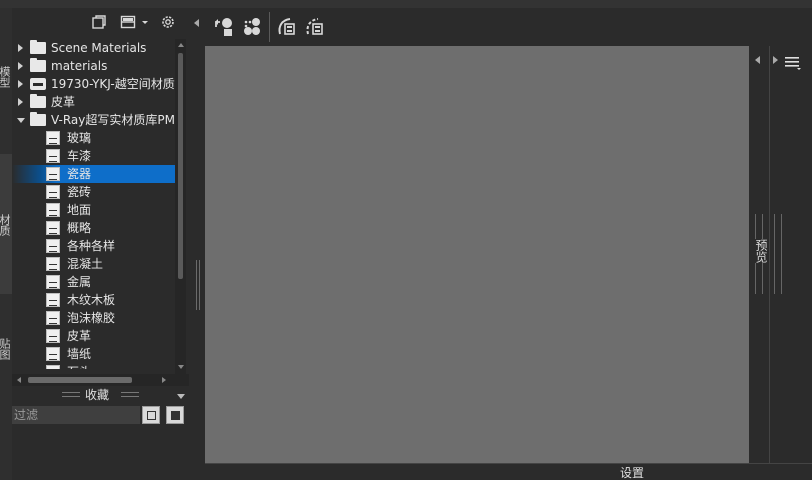 Image resolution: width=812 pixels, height=480 pixels. I want to click on tree-child-item: 石头, so click(93, 366).